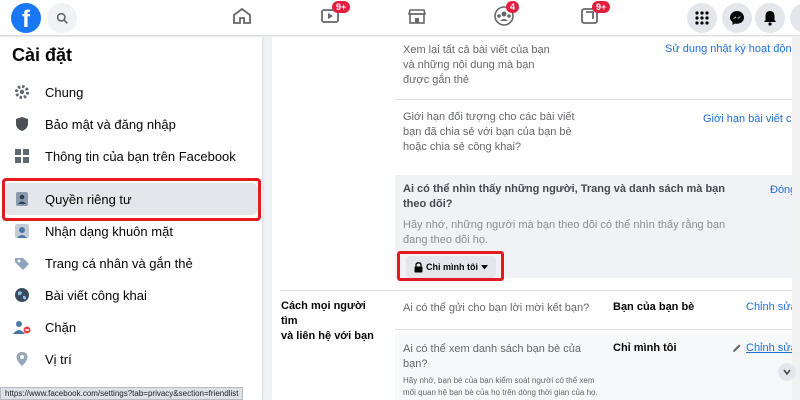 Image resolution: width=800 pixels, height=400 pixels. I want to click on sidebar-item-label: Trang cá nhân và gắn thẻ, so click(119, 263).